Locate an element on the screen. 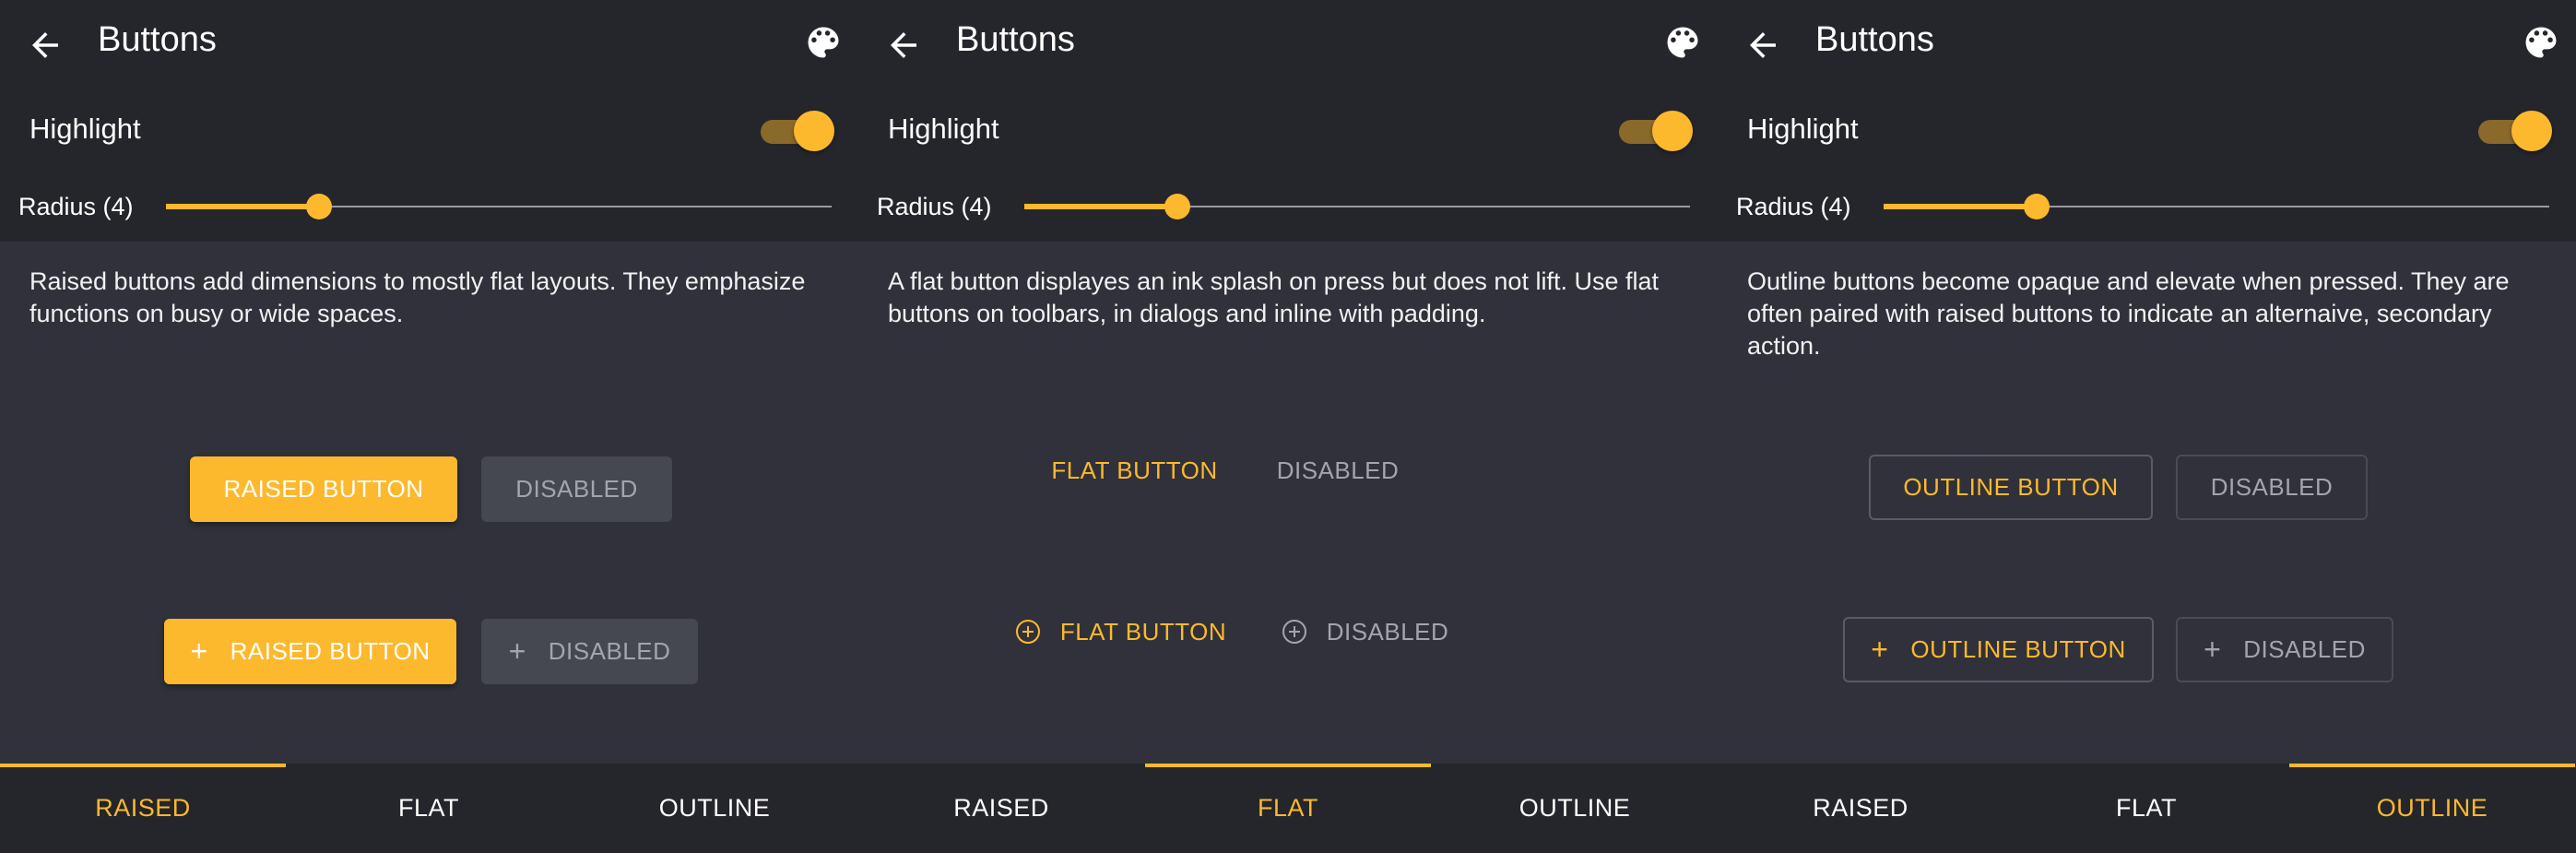  outline-icon-disabled-button: + DISABLED is located at coordinates (2284, 650).